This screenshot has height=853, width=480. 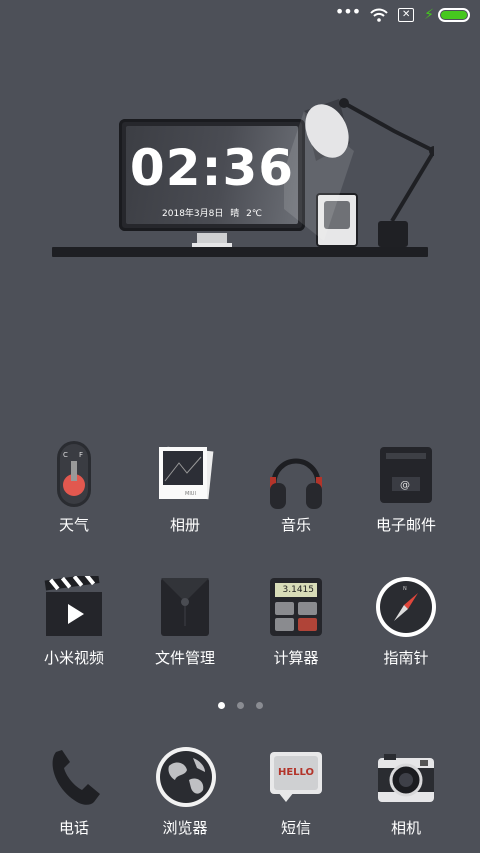 What do you see at coordinates (185, 473) in the screenshot?
I see `gallery-icon: MIUI` at bounding box center [185, 473].